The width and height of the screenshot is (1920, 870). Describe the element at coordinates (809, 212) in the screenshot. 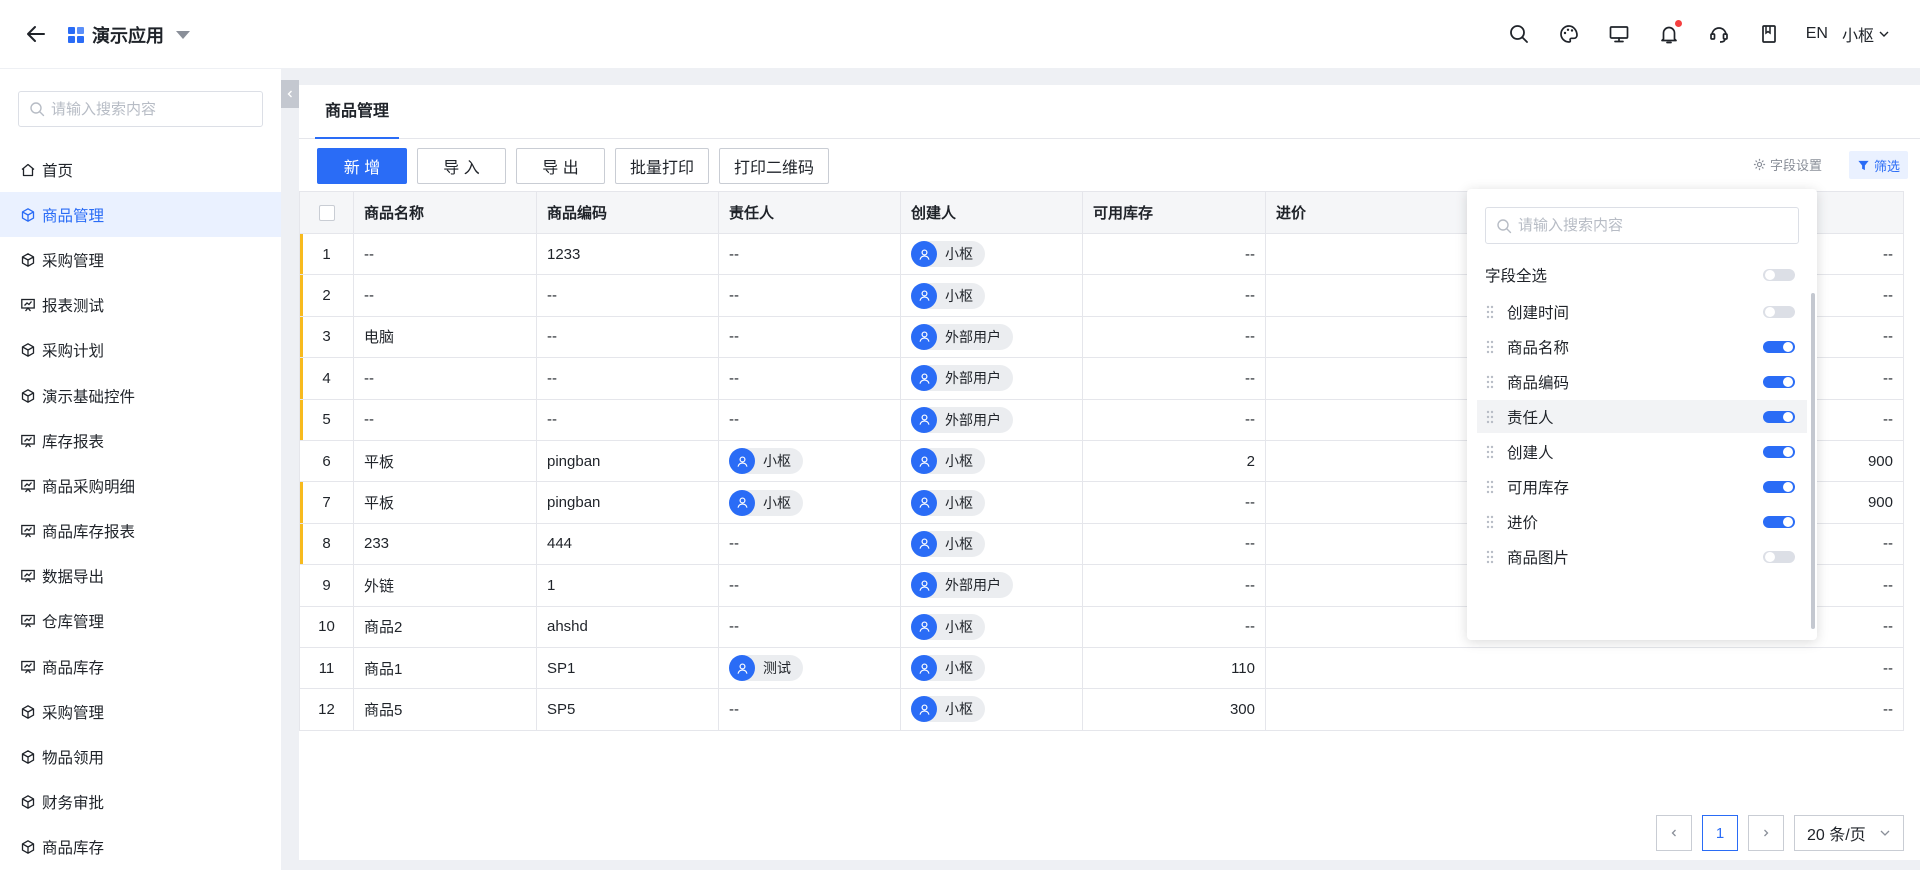

I see `column-header-owner: 责任人` at that location.